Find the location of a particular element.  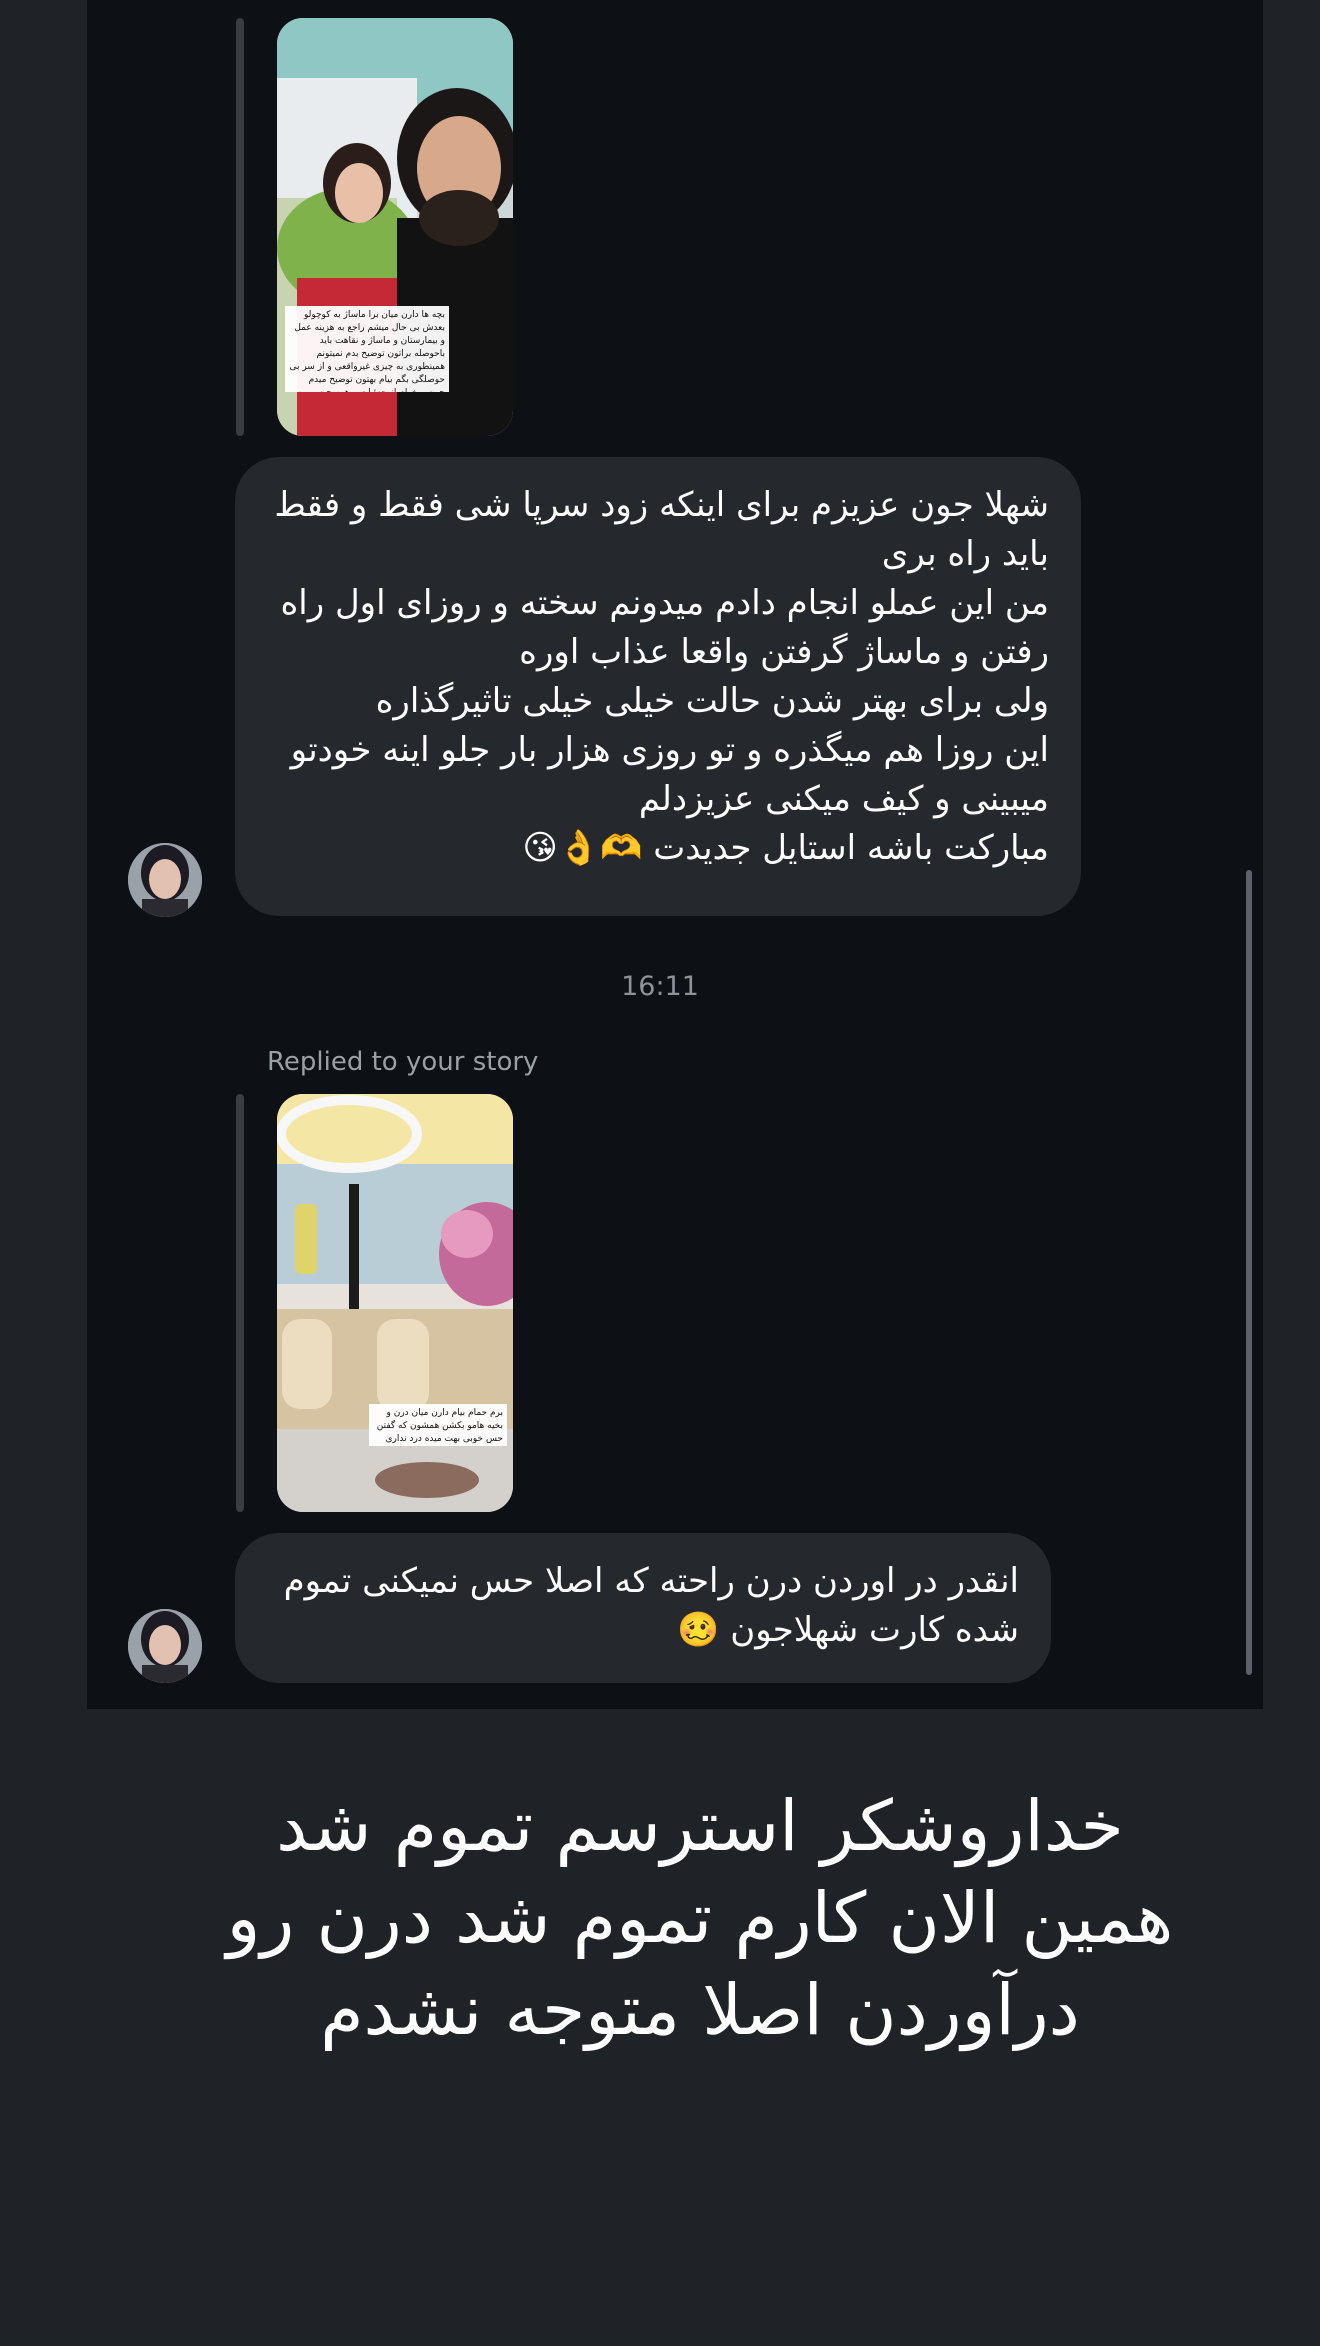

timestamp: 16:11 is located at coordinates (660, 986).